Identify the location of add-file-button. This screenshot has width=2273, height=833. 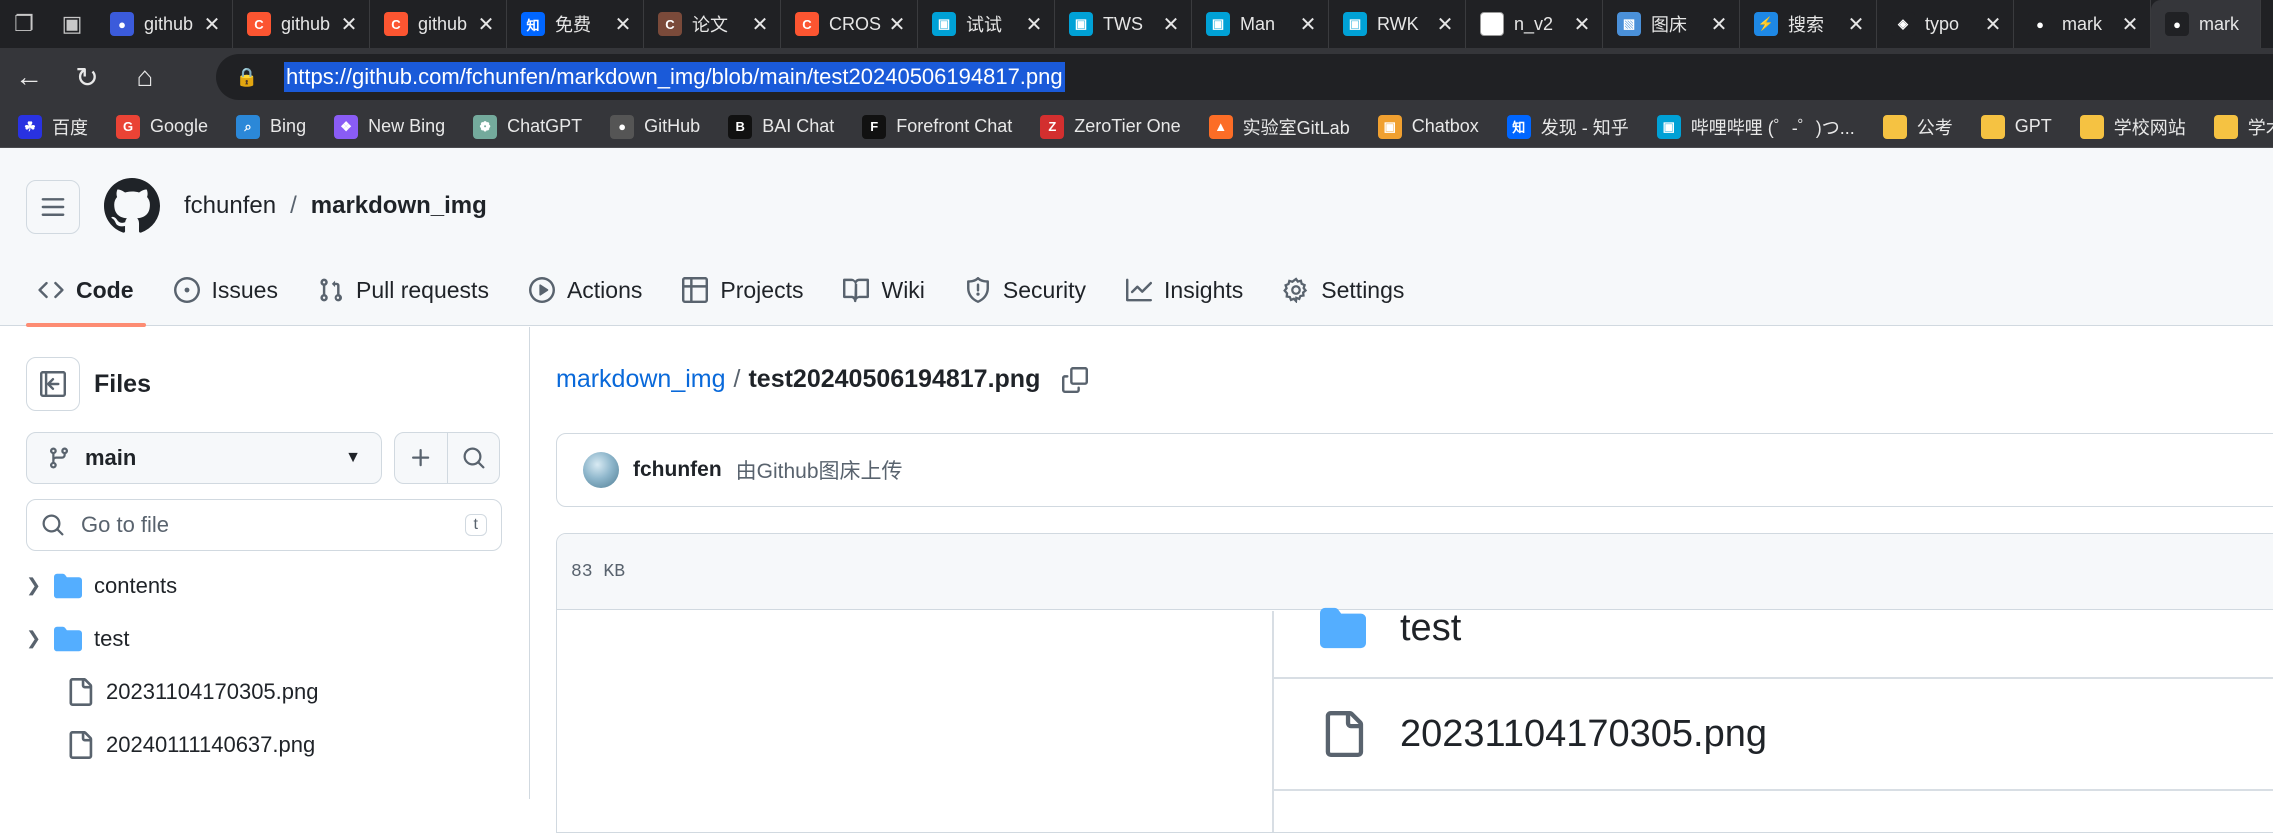
(421, 458).